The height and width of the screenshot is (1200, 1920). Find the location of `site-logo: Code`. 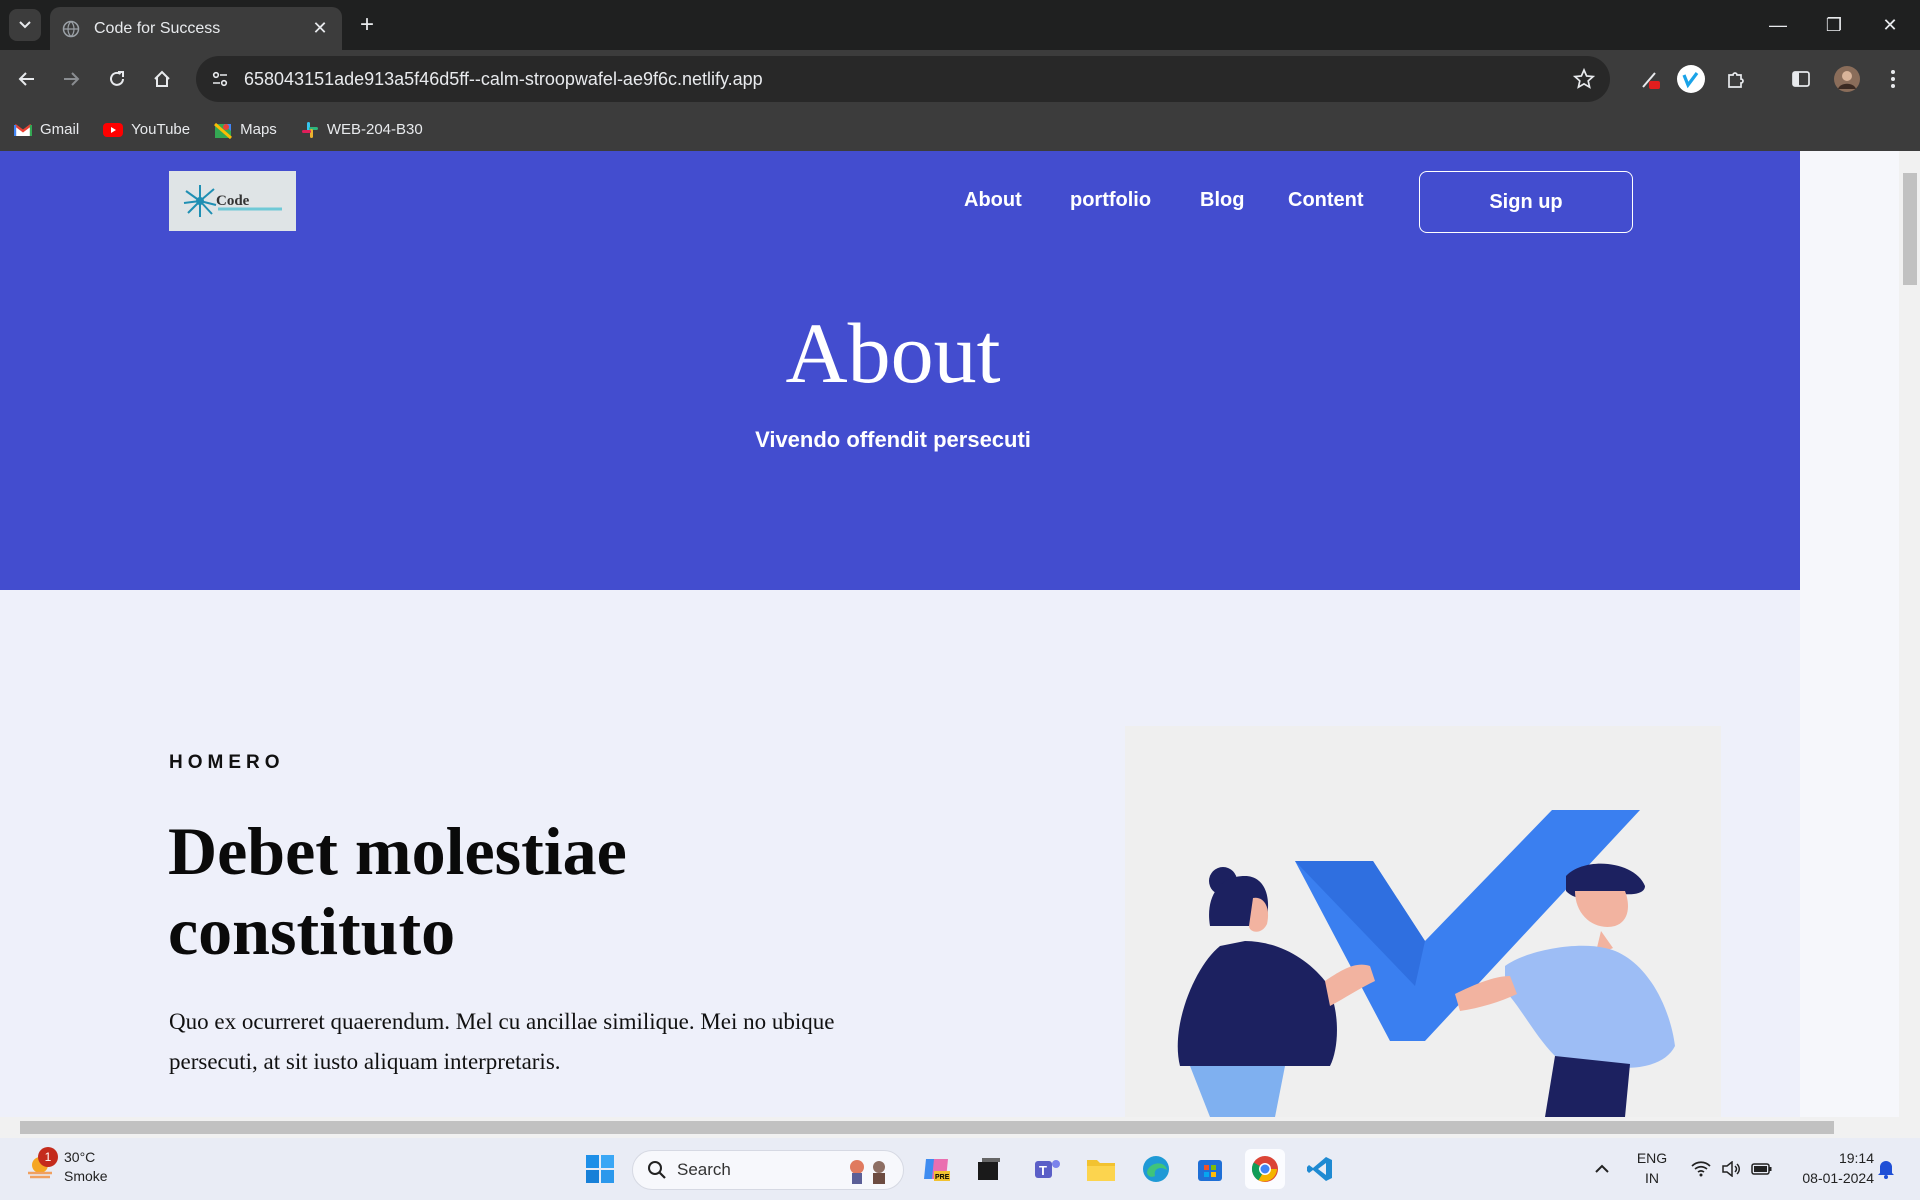

site-logo: Code is located at coordinates (232, 201).